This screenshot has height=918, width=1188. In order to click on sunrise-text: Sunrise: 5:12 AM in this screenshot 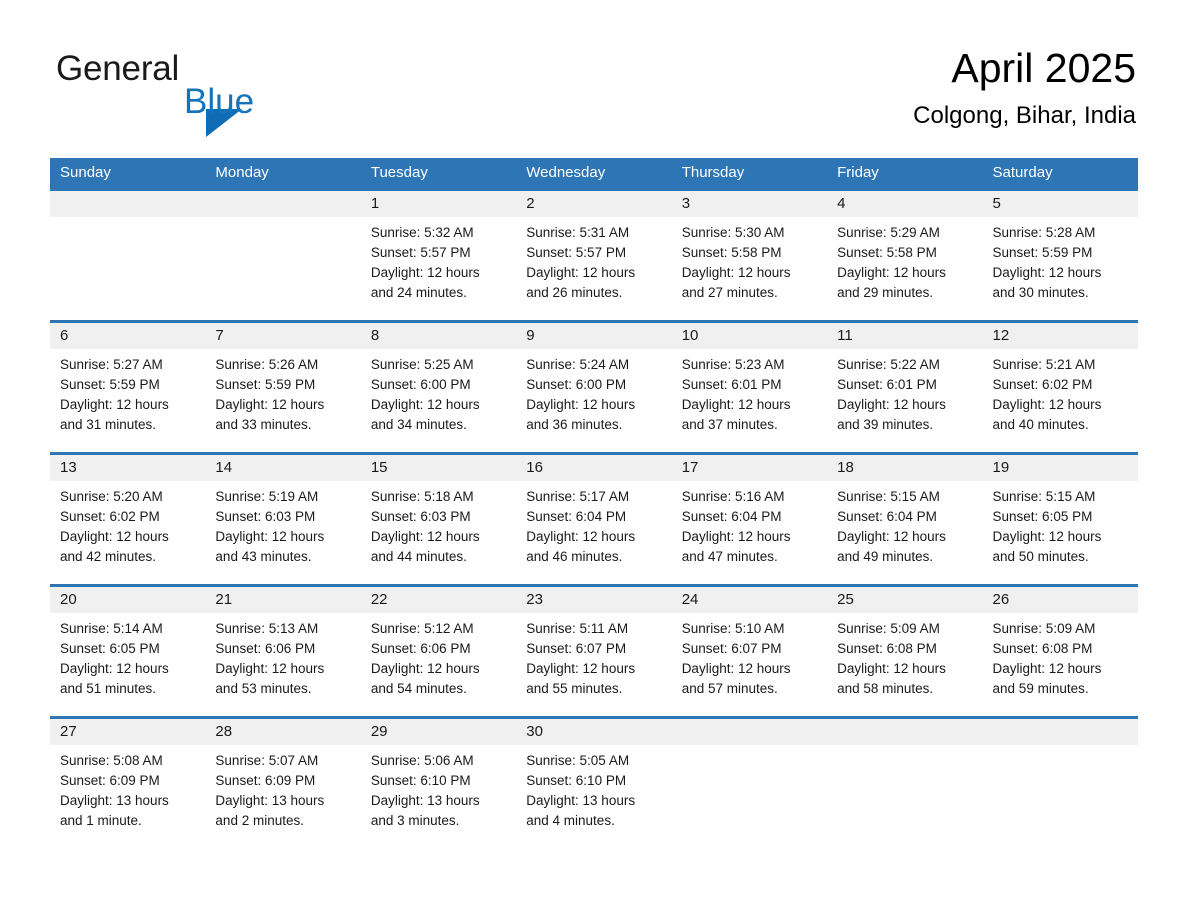, I will do `click(422, 628)`.